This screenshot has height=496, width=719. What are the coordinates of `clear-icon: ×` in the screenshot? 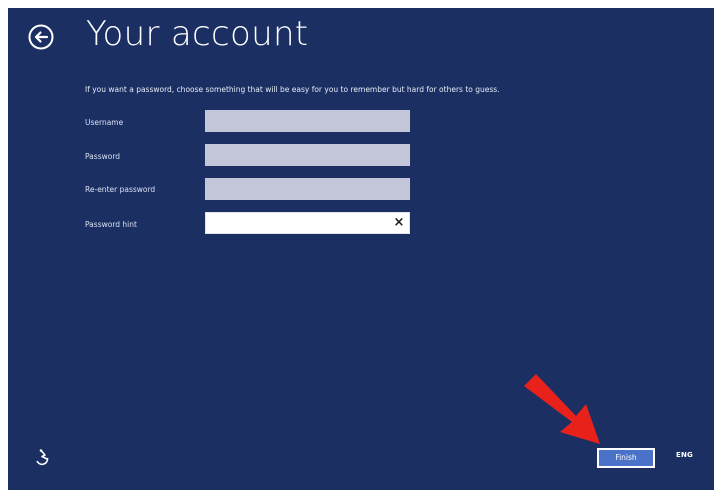 It's located at (399, 223).